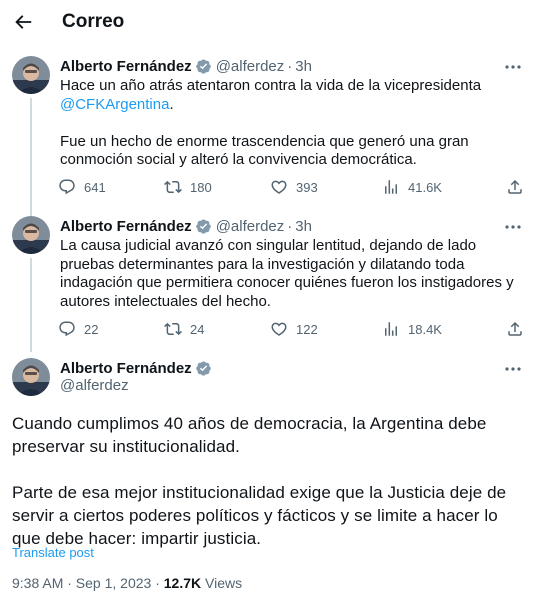 The height and width of the screenshot is (605, 536). I want to click on reply-button: 22, so click(78, 329).